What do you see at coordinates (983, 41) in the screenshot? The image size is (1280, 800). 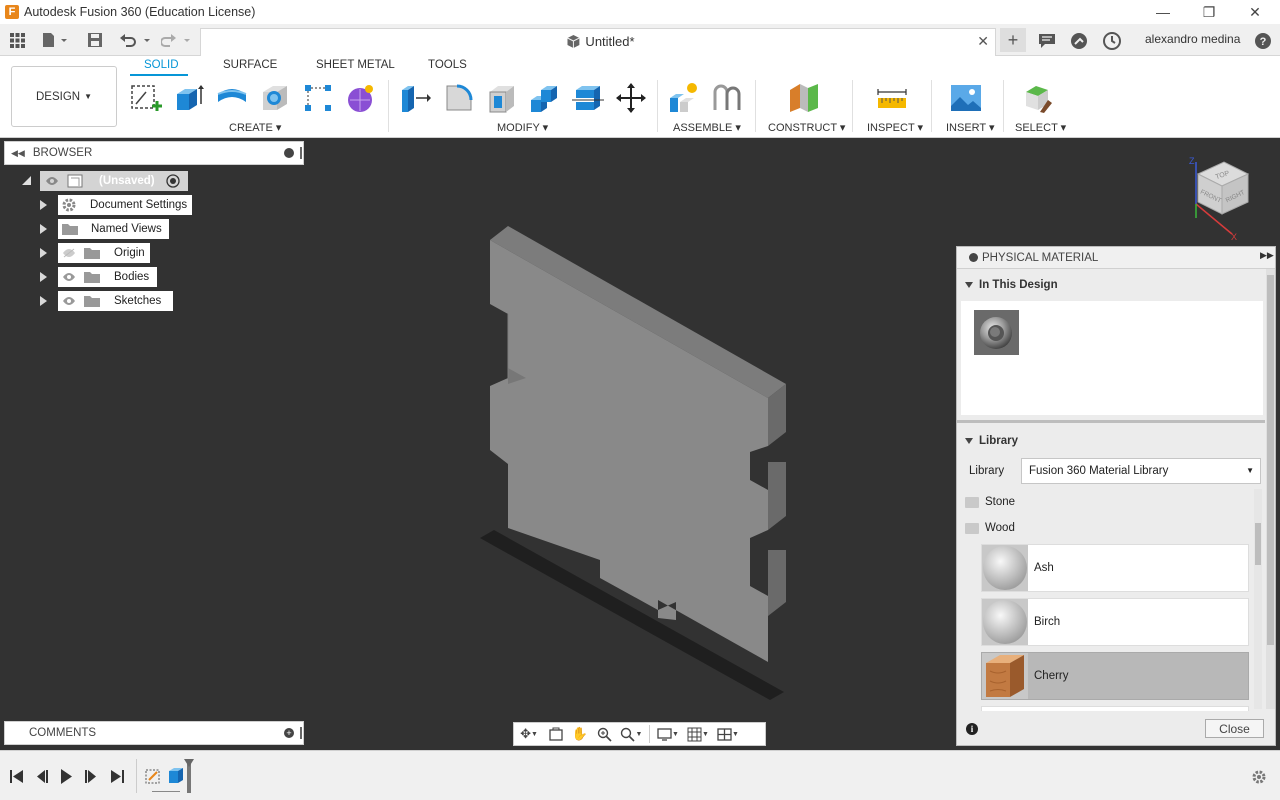 I see `close-tab-icon: ✕` at bounding box center [983, 41].